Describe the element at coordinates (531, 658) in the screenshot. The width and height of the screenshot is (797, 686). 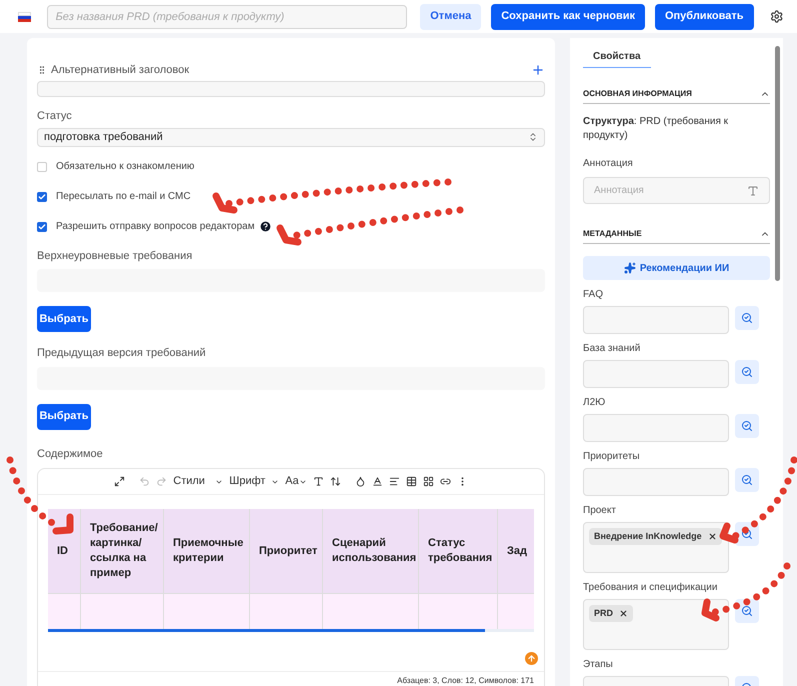
I see `arrow-up-icon` at that location.